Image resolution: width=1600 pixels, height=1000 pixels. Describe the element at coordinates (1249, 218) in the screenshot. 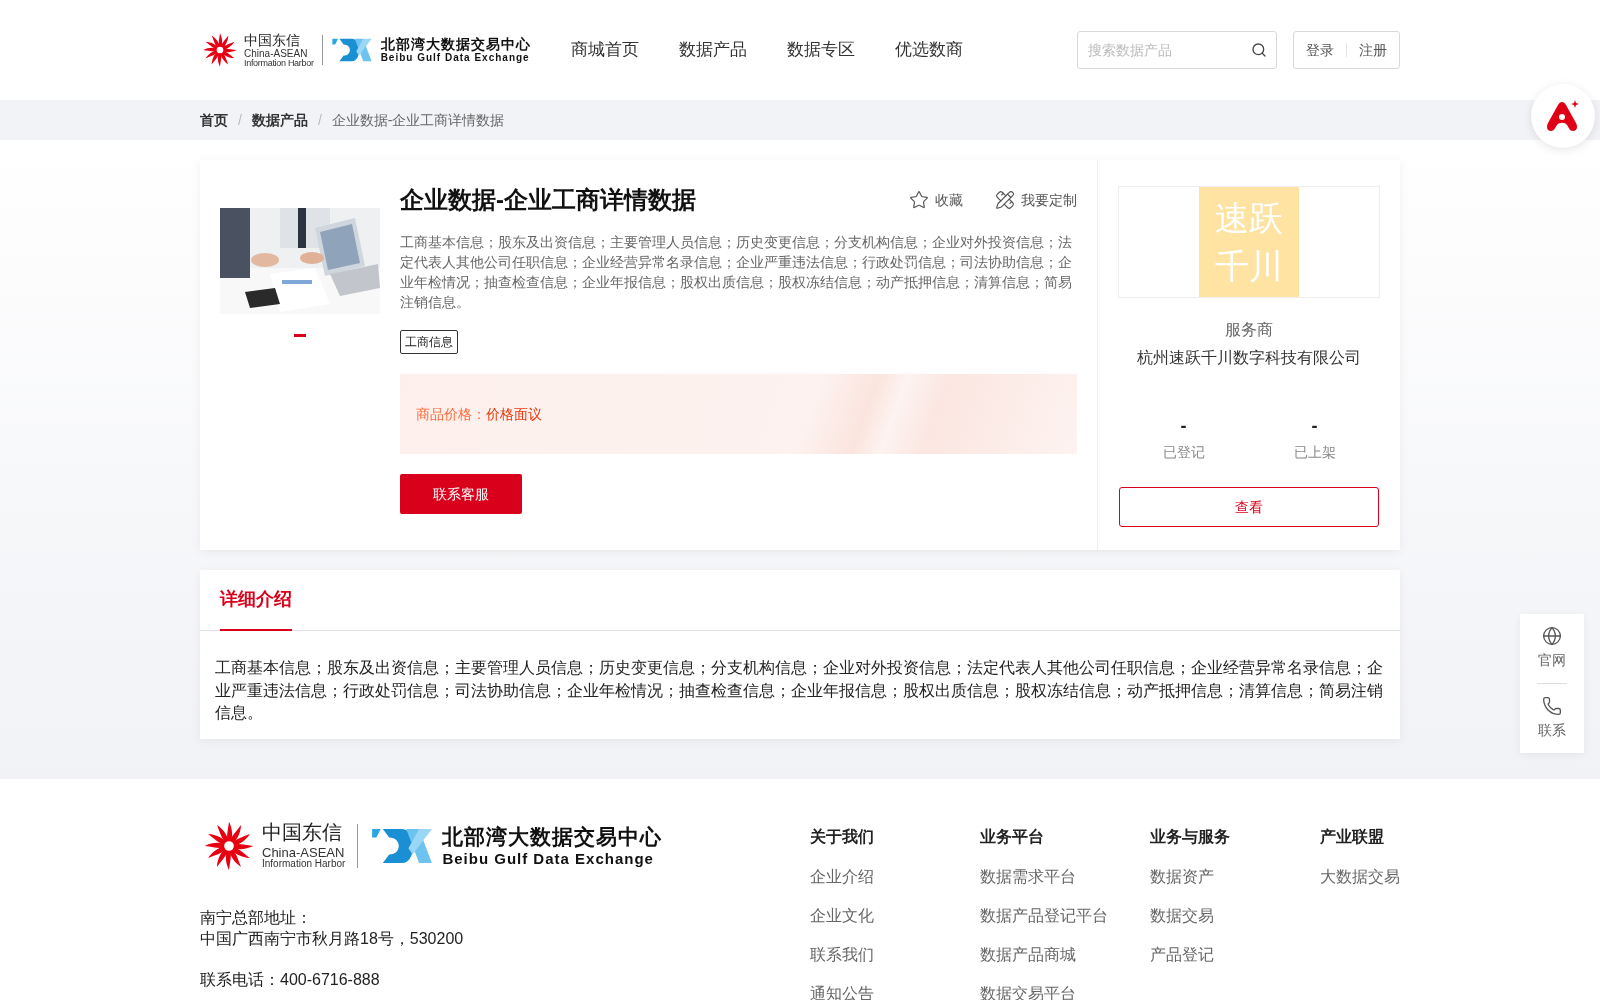

I see `provider-logo-text: 速跃` at that location.